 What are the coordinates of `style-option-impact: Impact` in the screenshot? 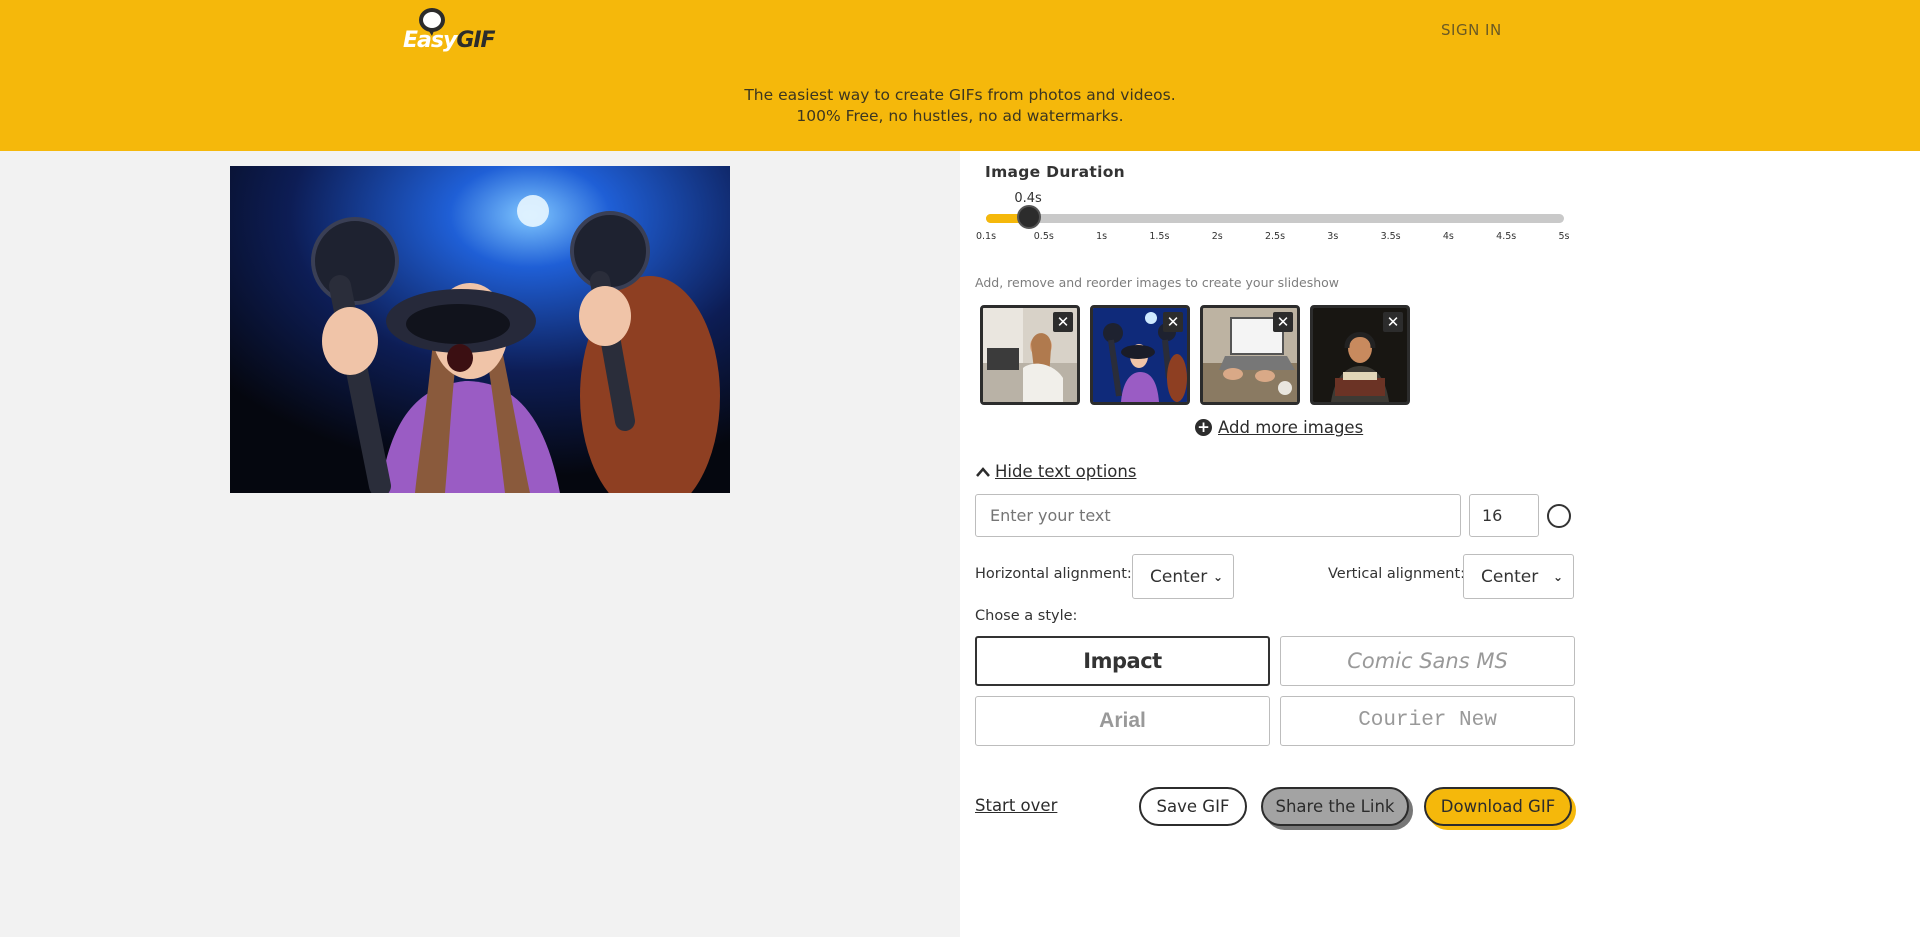 It's located at (1122, 661).